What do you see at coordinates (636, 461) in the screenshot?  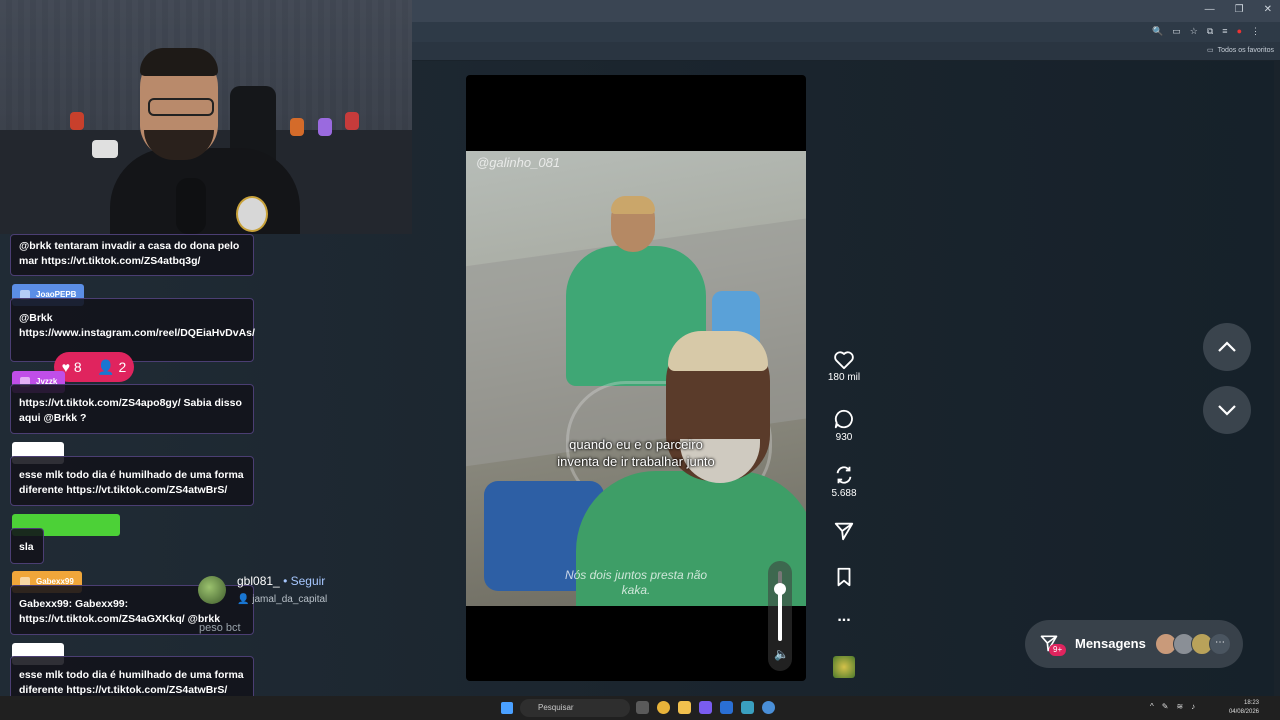 I see `caption-line-2: inventa de ir trabalhar junto` at bounding box center [636, 461].